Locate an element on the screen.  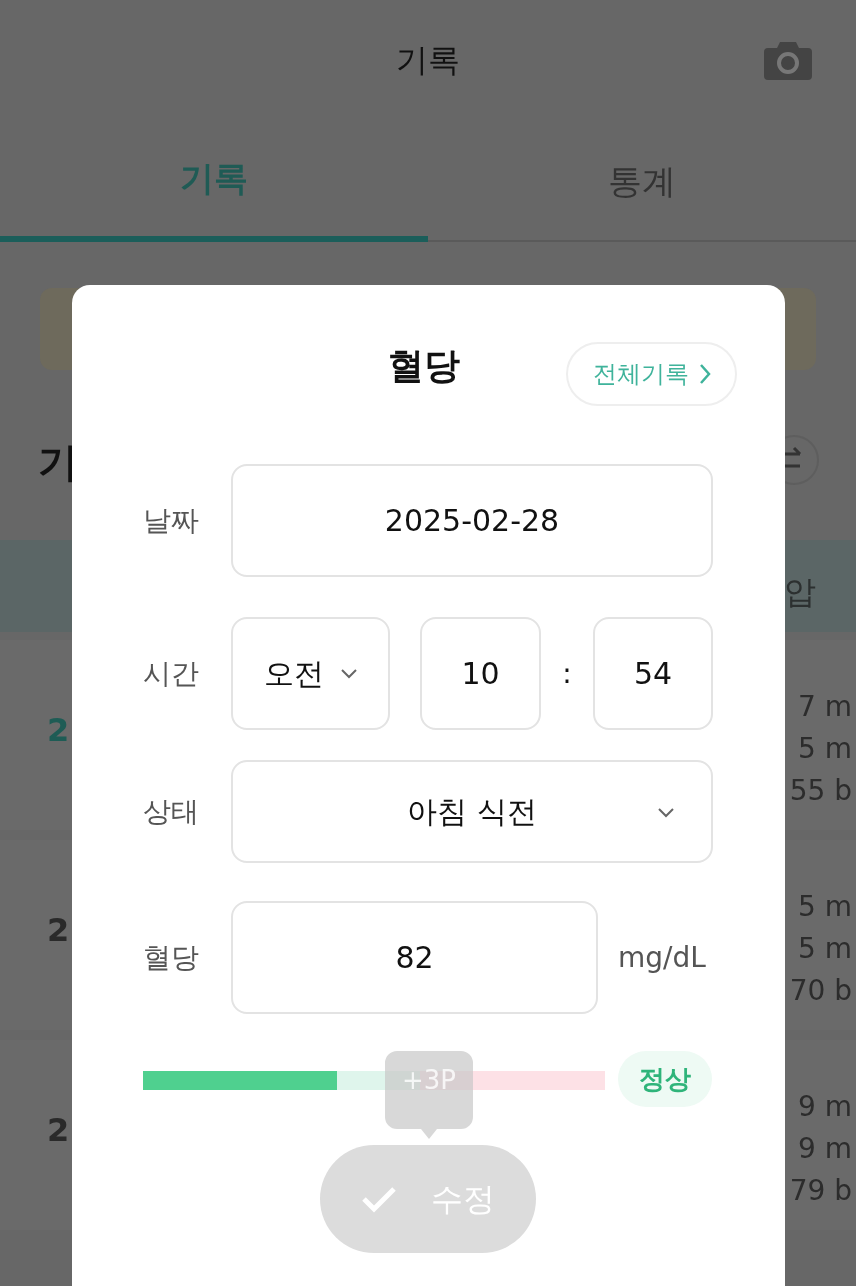
check-icon is located at coordinates (379, 1199).